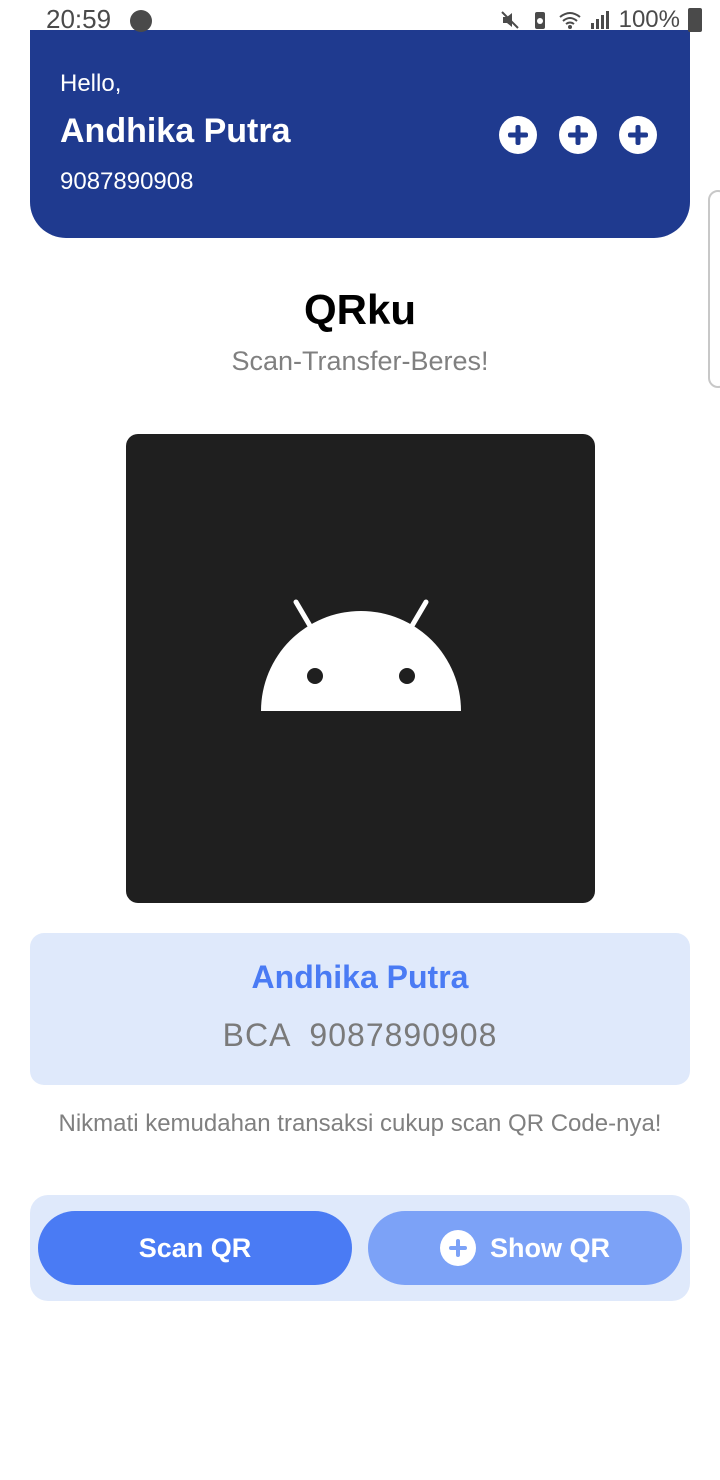 The image size is (720, 1480). Describe the element at coordinates (695, 20) in the screenshot. I see `battery-icon` at that location.